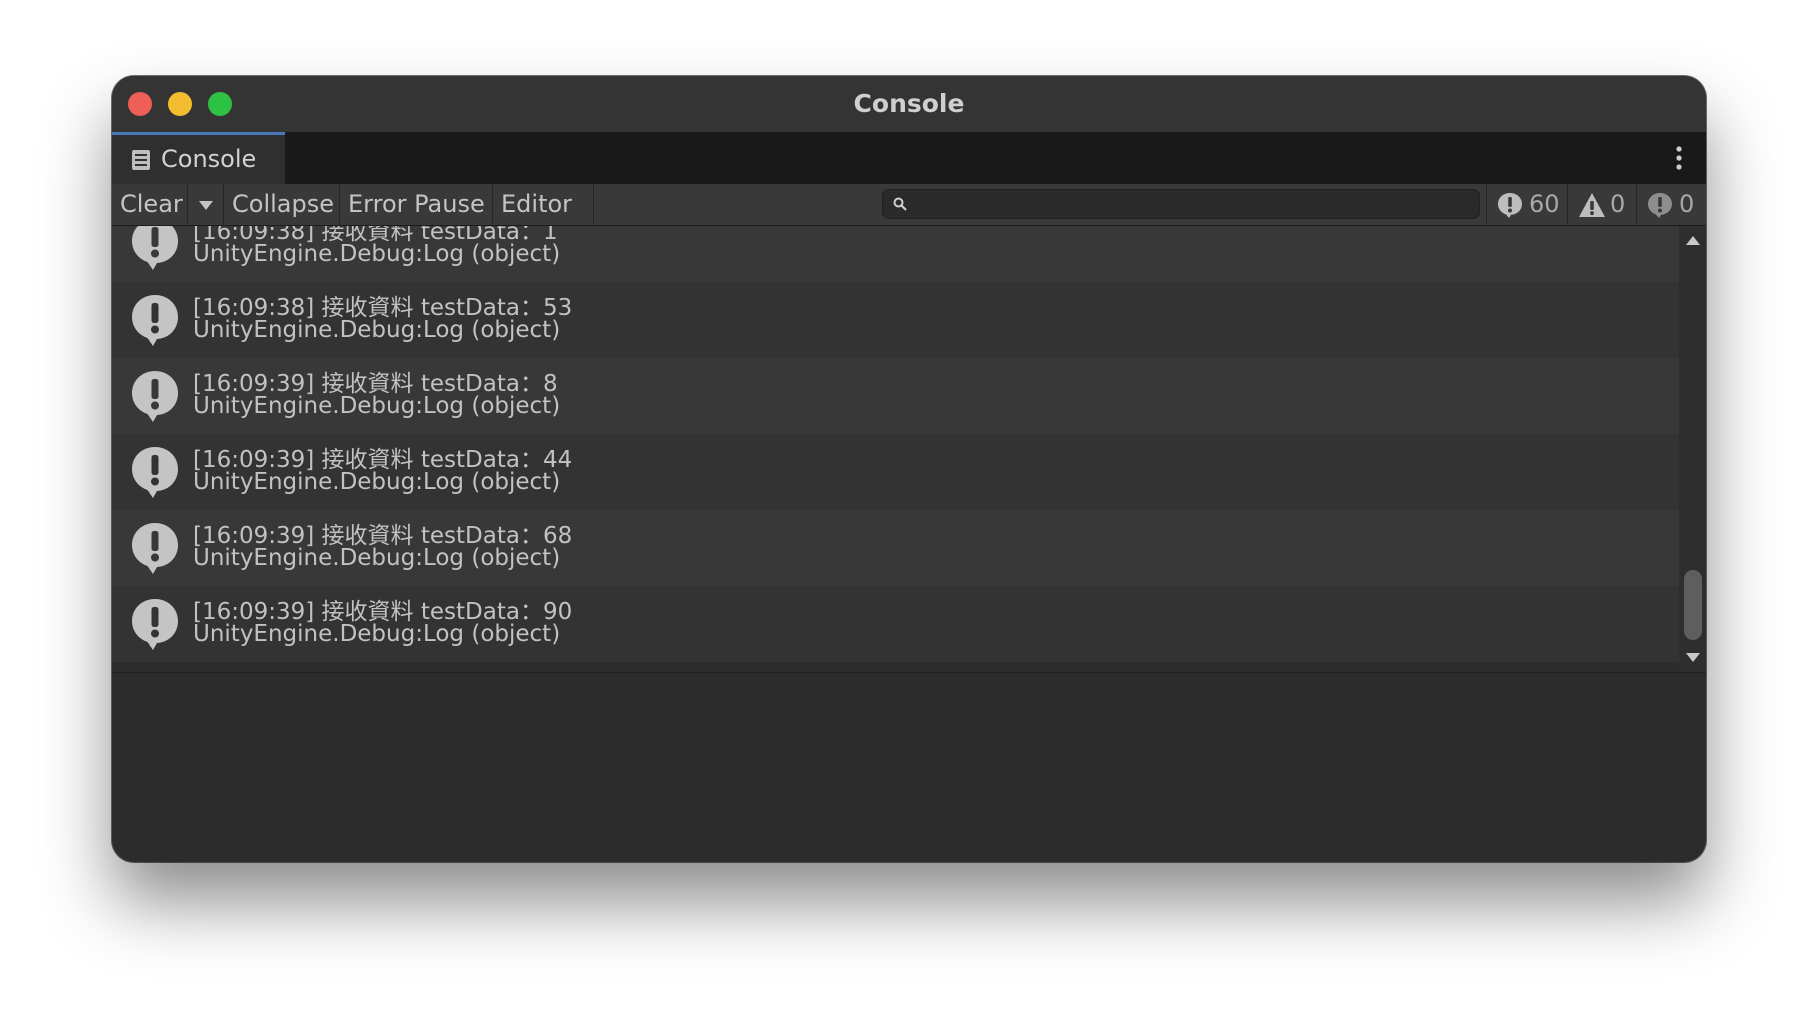  I want to click on more-options-icon, so click(1679, 158).